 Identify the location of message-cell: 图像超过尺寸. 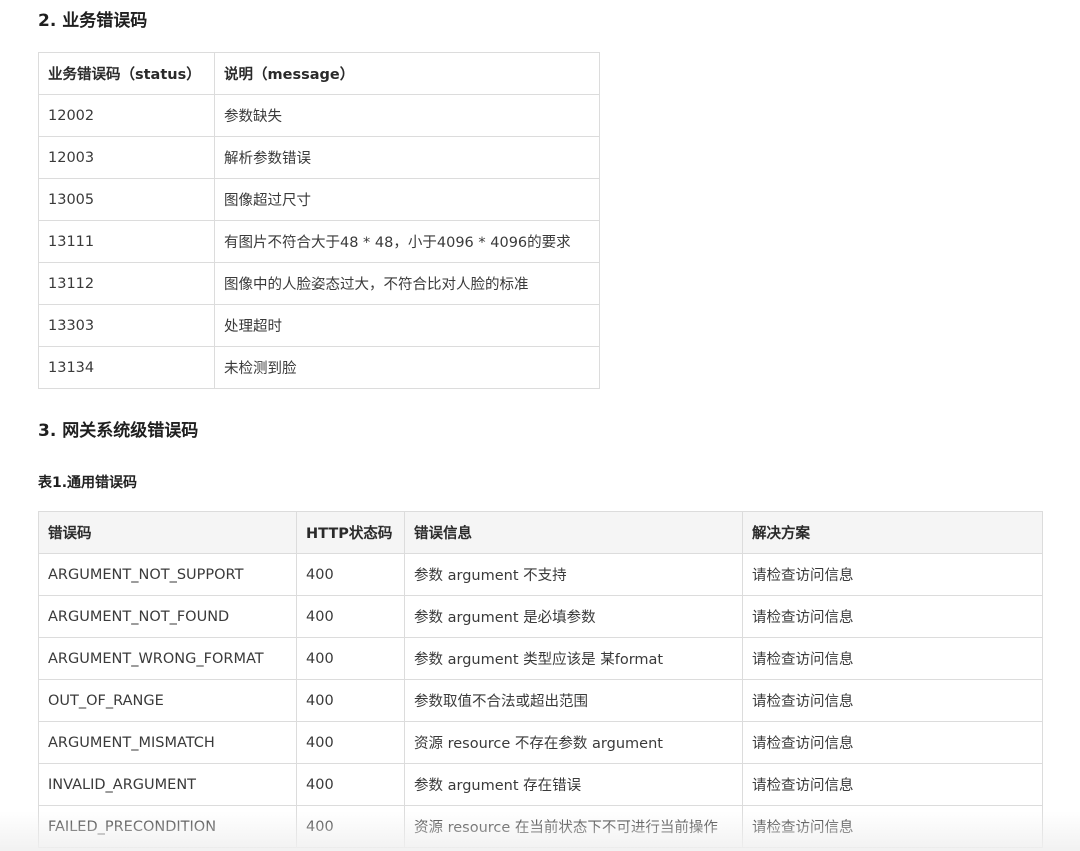
(407, 199).